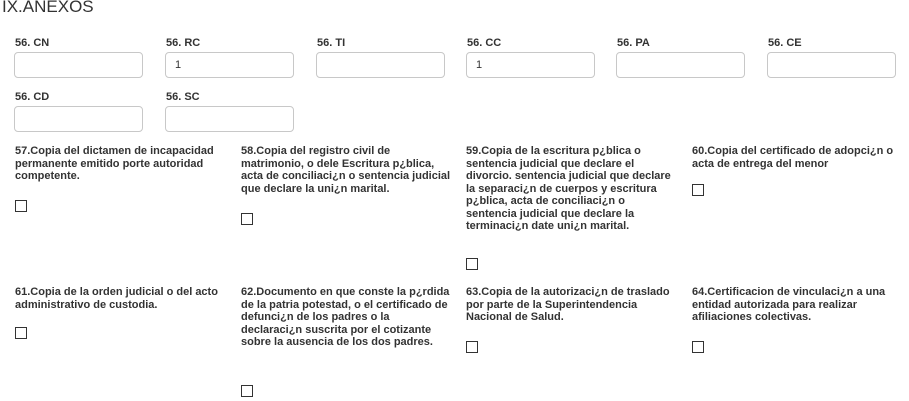  Describe the element at coordinates (698, 347) in the screenshot. I see `doc-64-checkbox` at that location.